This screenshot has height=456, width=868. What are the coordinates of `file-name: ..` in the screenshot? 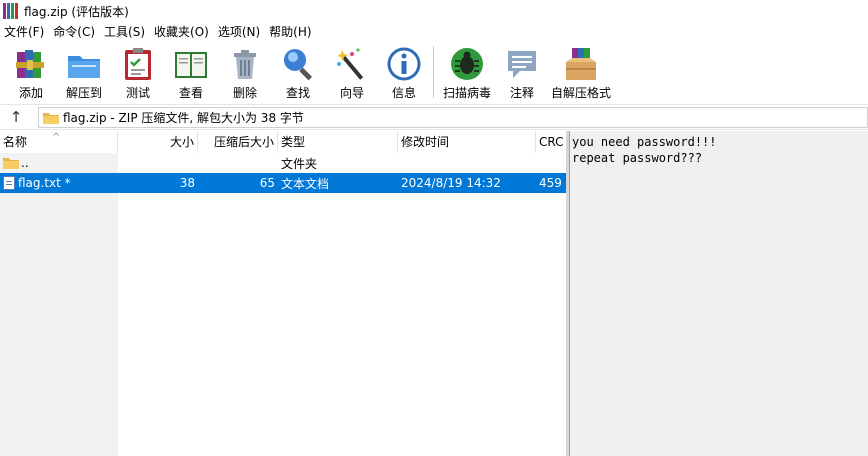 It's located at (25, 163).